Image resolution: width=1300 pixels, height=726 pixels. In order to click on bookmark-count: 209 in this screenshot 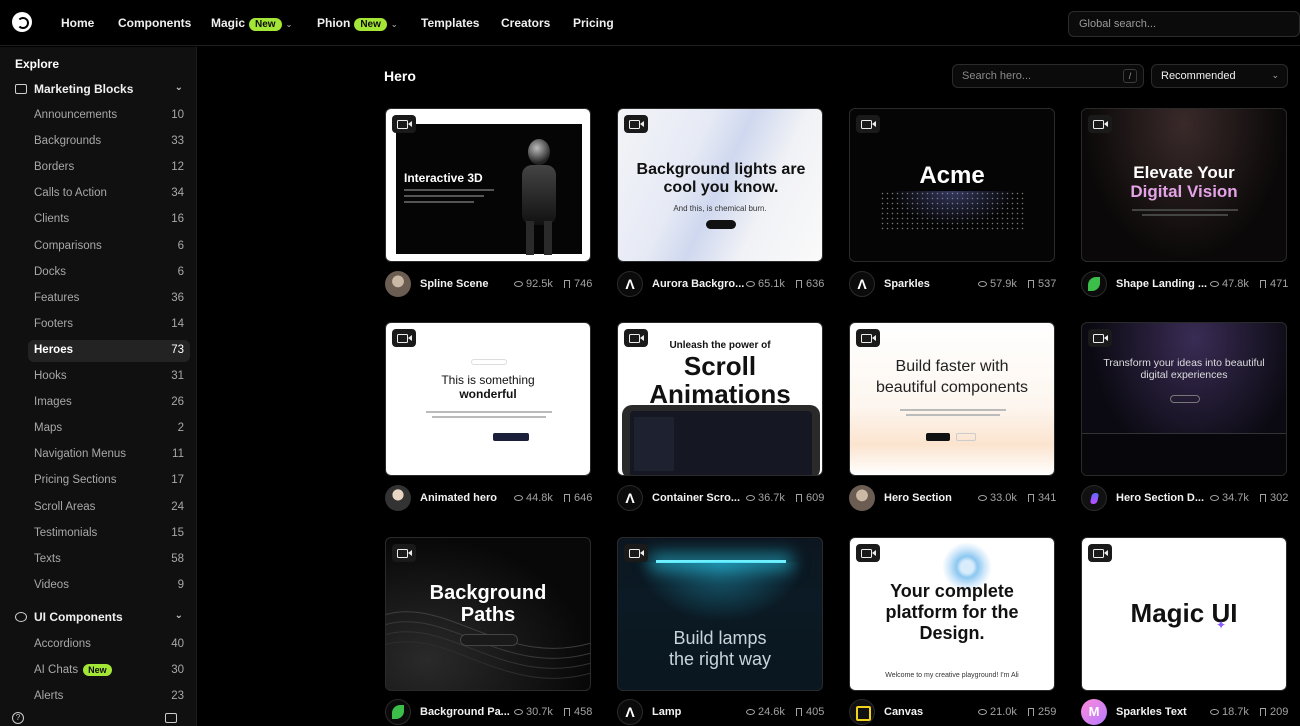, I will do `click(1274, 712)`.